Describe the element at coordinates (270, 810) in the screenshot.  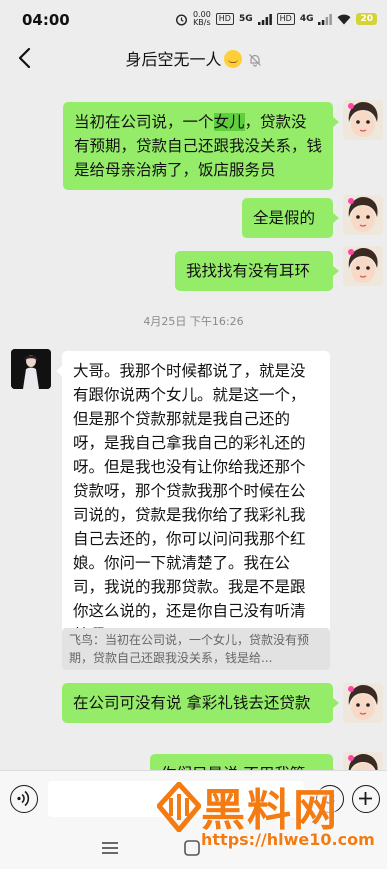
I see `watermark-brand: 黑料网` at that location.